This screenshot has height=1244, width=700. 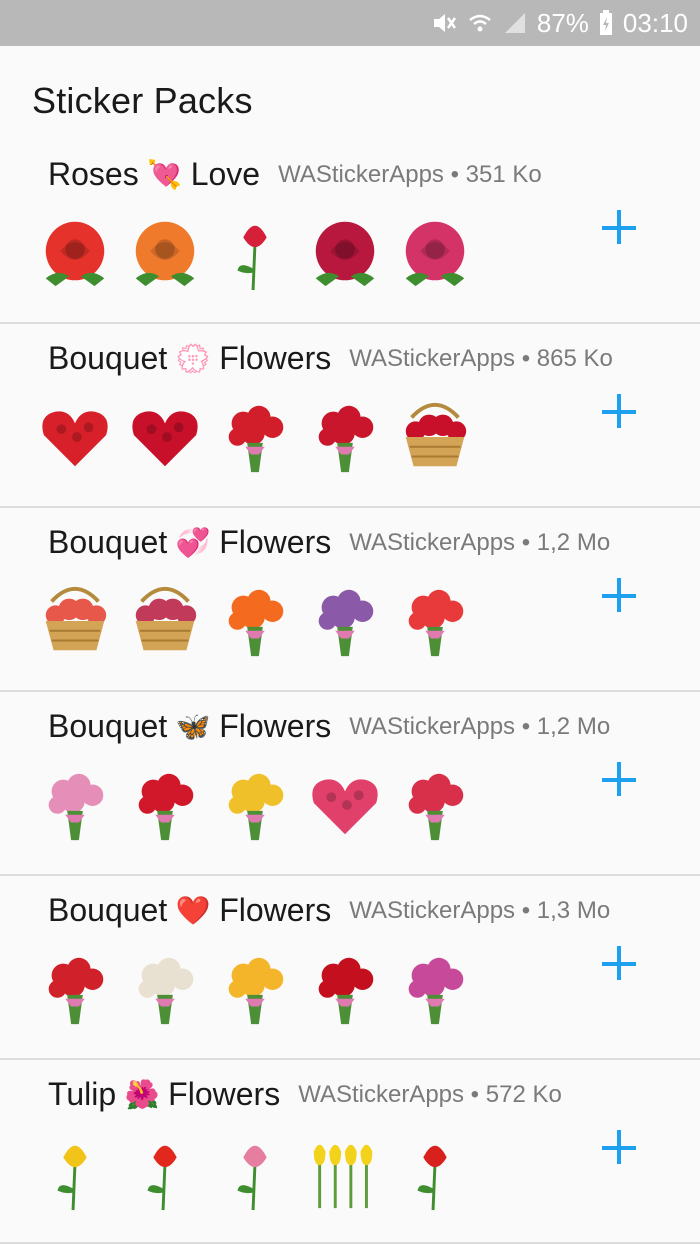 What do you see at coordinates (165, 805) in the screenshot?
I see `sticker-red-rose-bouquet` at bounding box center [165, 805].